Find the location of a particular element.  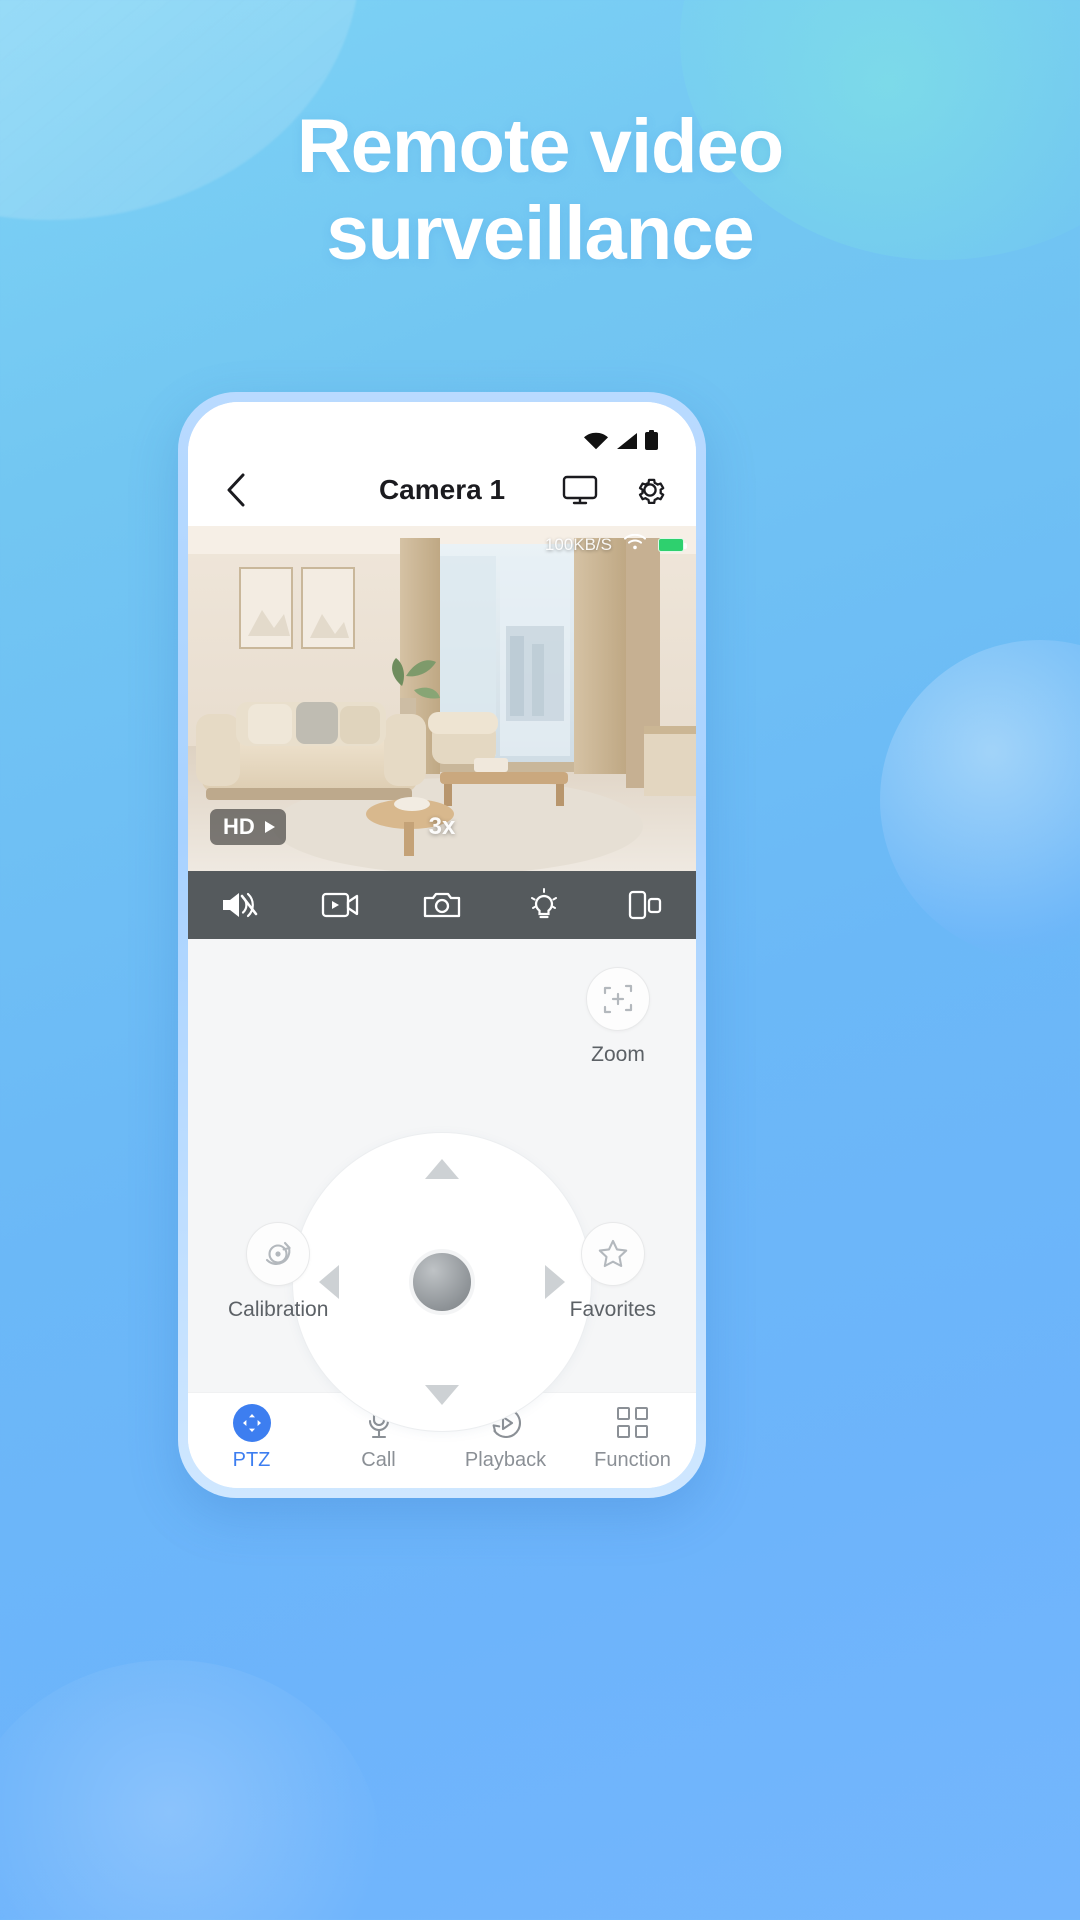

multi-screen-icon is located at coordinates (645, 905).